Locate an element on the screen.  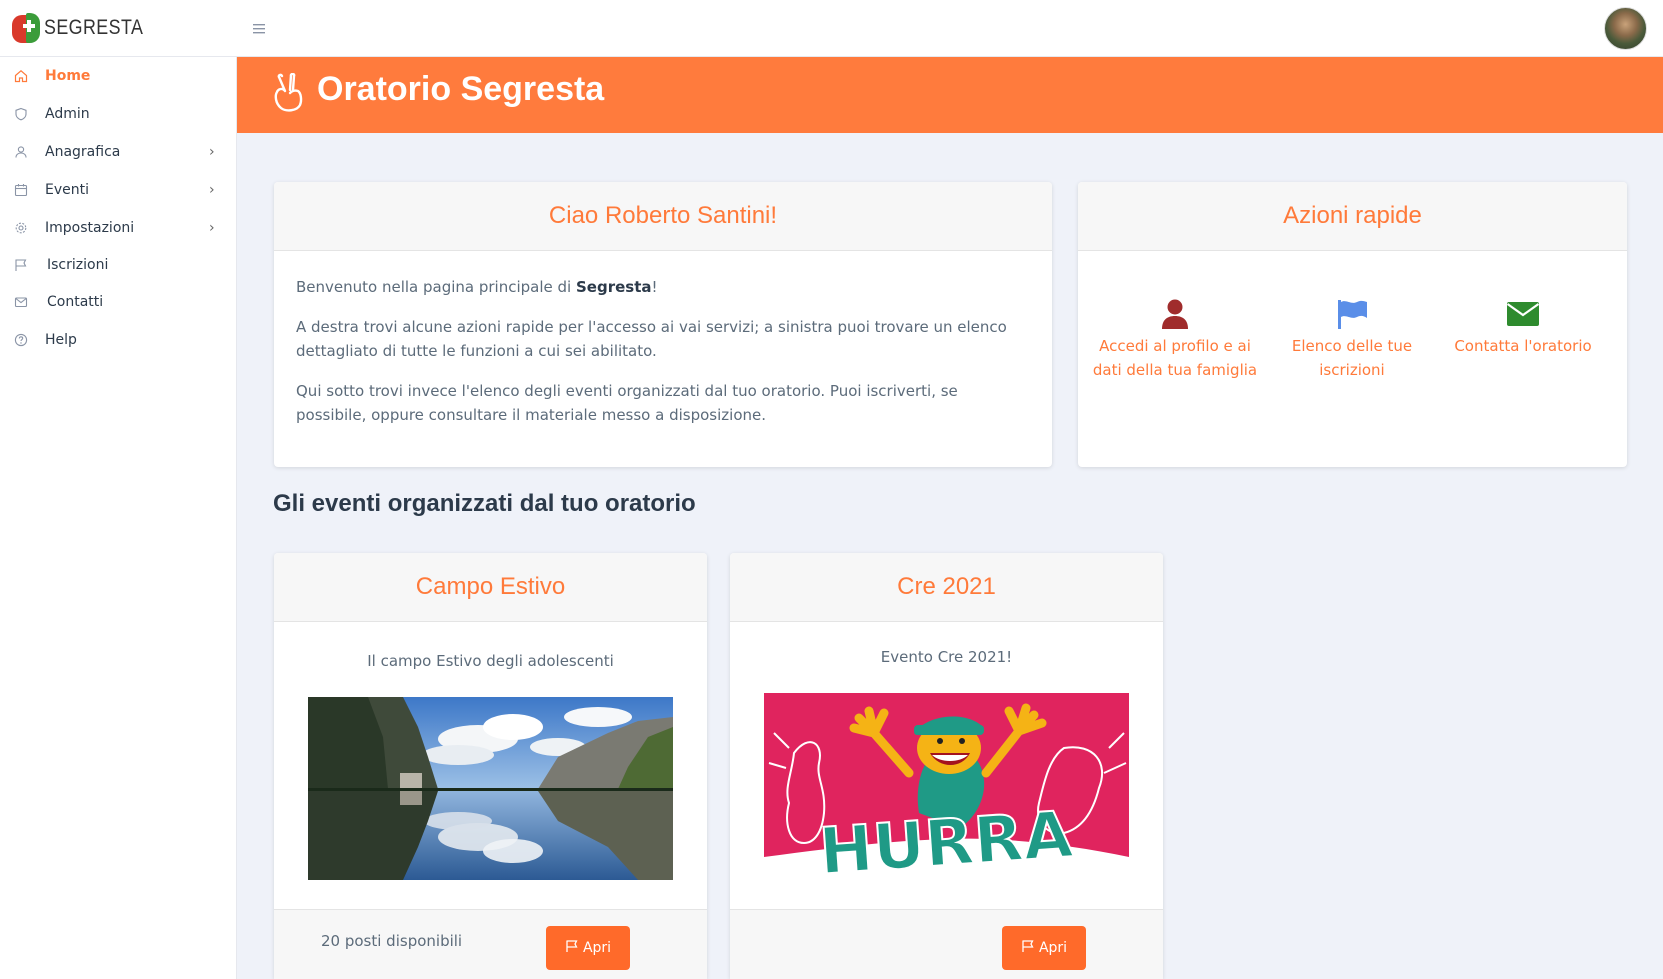
sidebar-item-impostazioni: Impostazioni › is located at coordinates (118, 228).